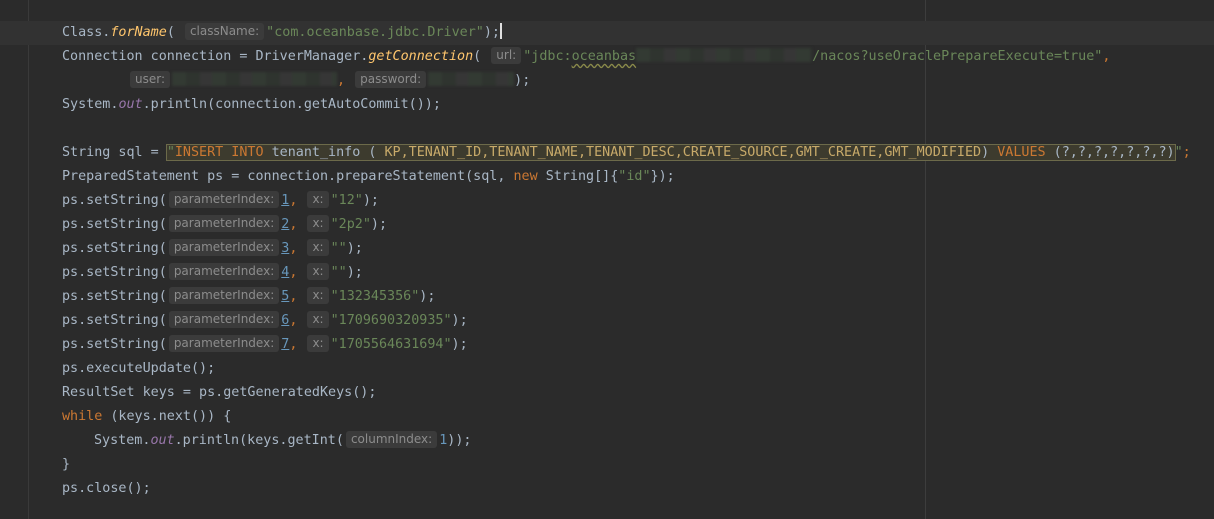  What do you see at coordinates (150, 79) in the screenshot?
I see `param-hint-user: user:` at bounding box center [150, 79].